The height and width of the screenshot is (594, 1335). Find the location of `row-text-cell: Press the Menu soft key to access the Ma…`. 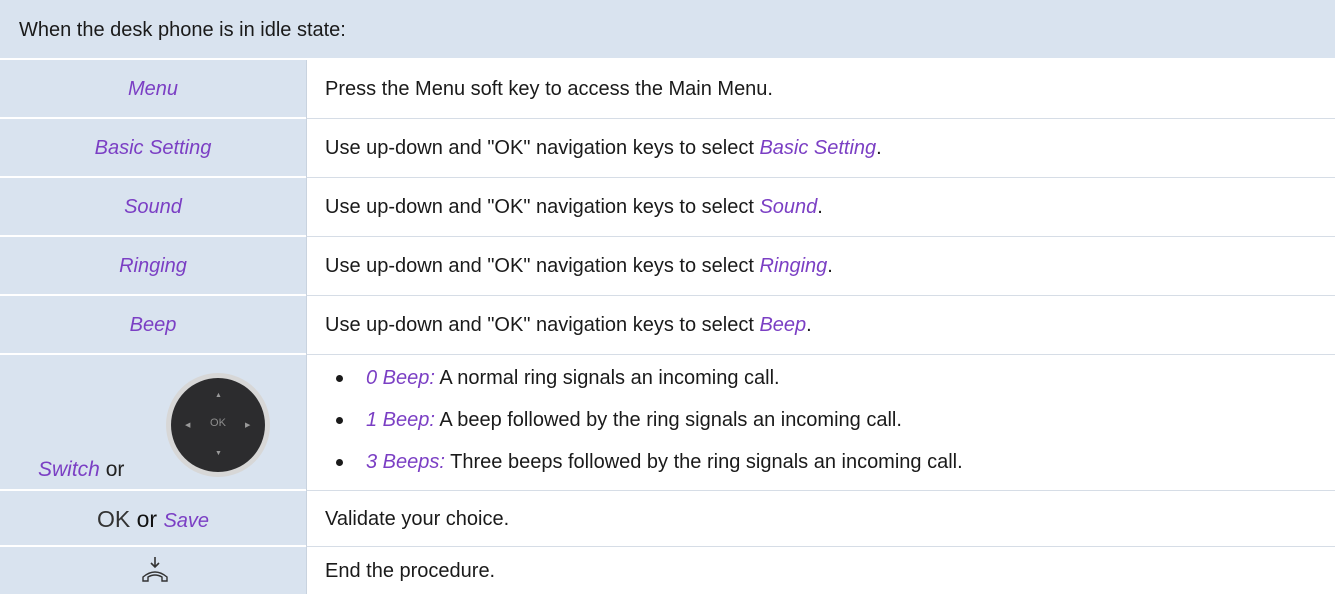

row-text-cell: Press the Menu soft key to access the Ma… is located at coordinates (820, 89).